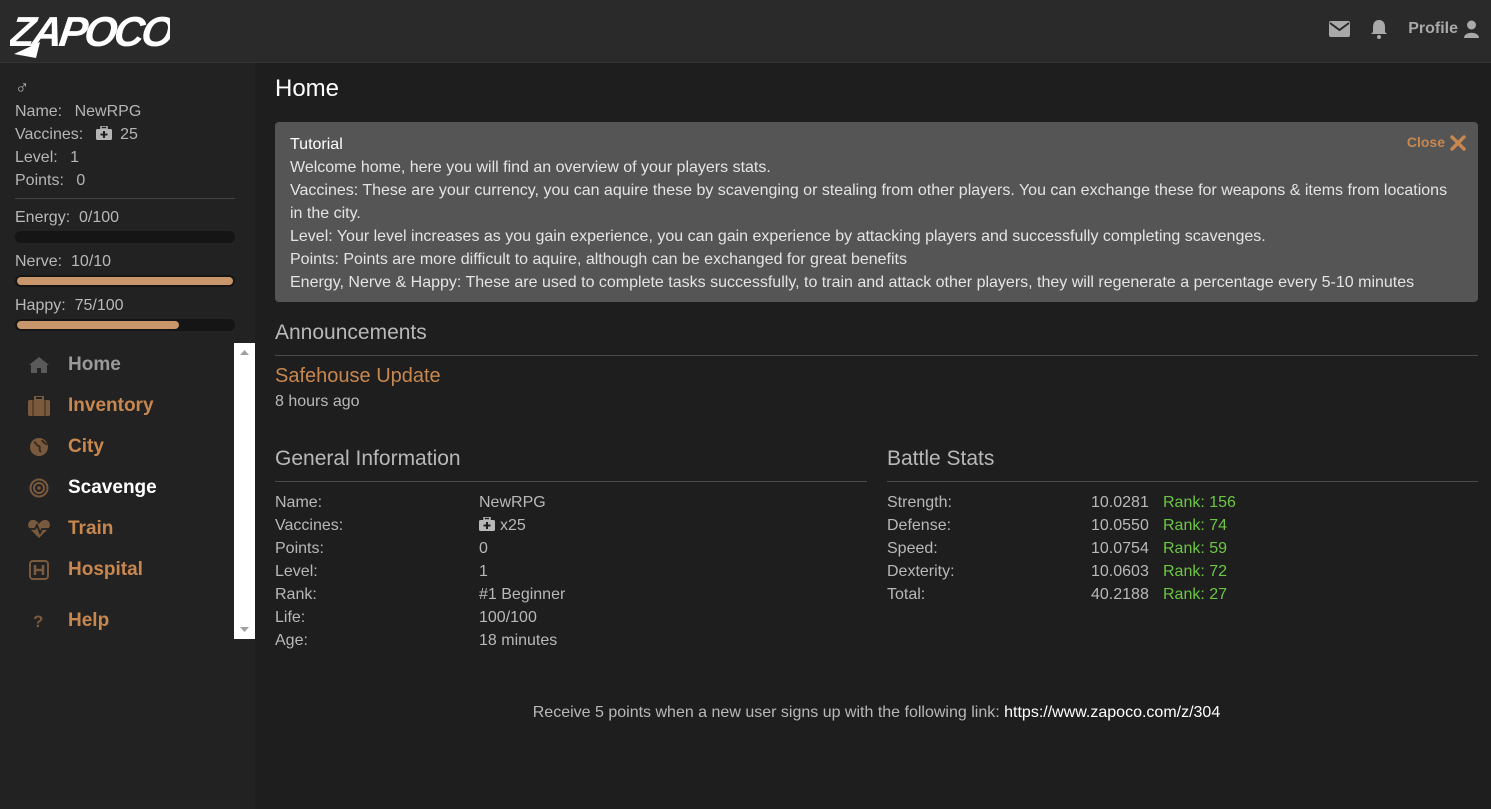 The image size is (1491, 809). What do you see at coordinates (1112, 712) in the screenshot?
I see `referral-link: https://www.zapoco.com/z/304` at bounding box center [1112, 712].